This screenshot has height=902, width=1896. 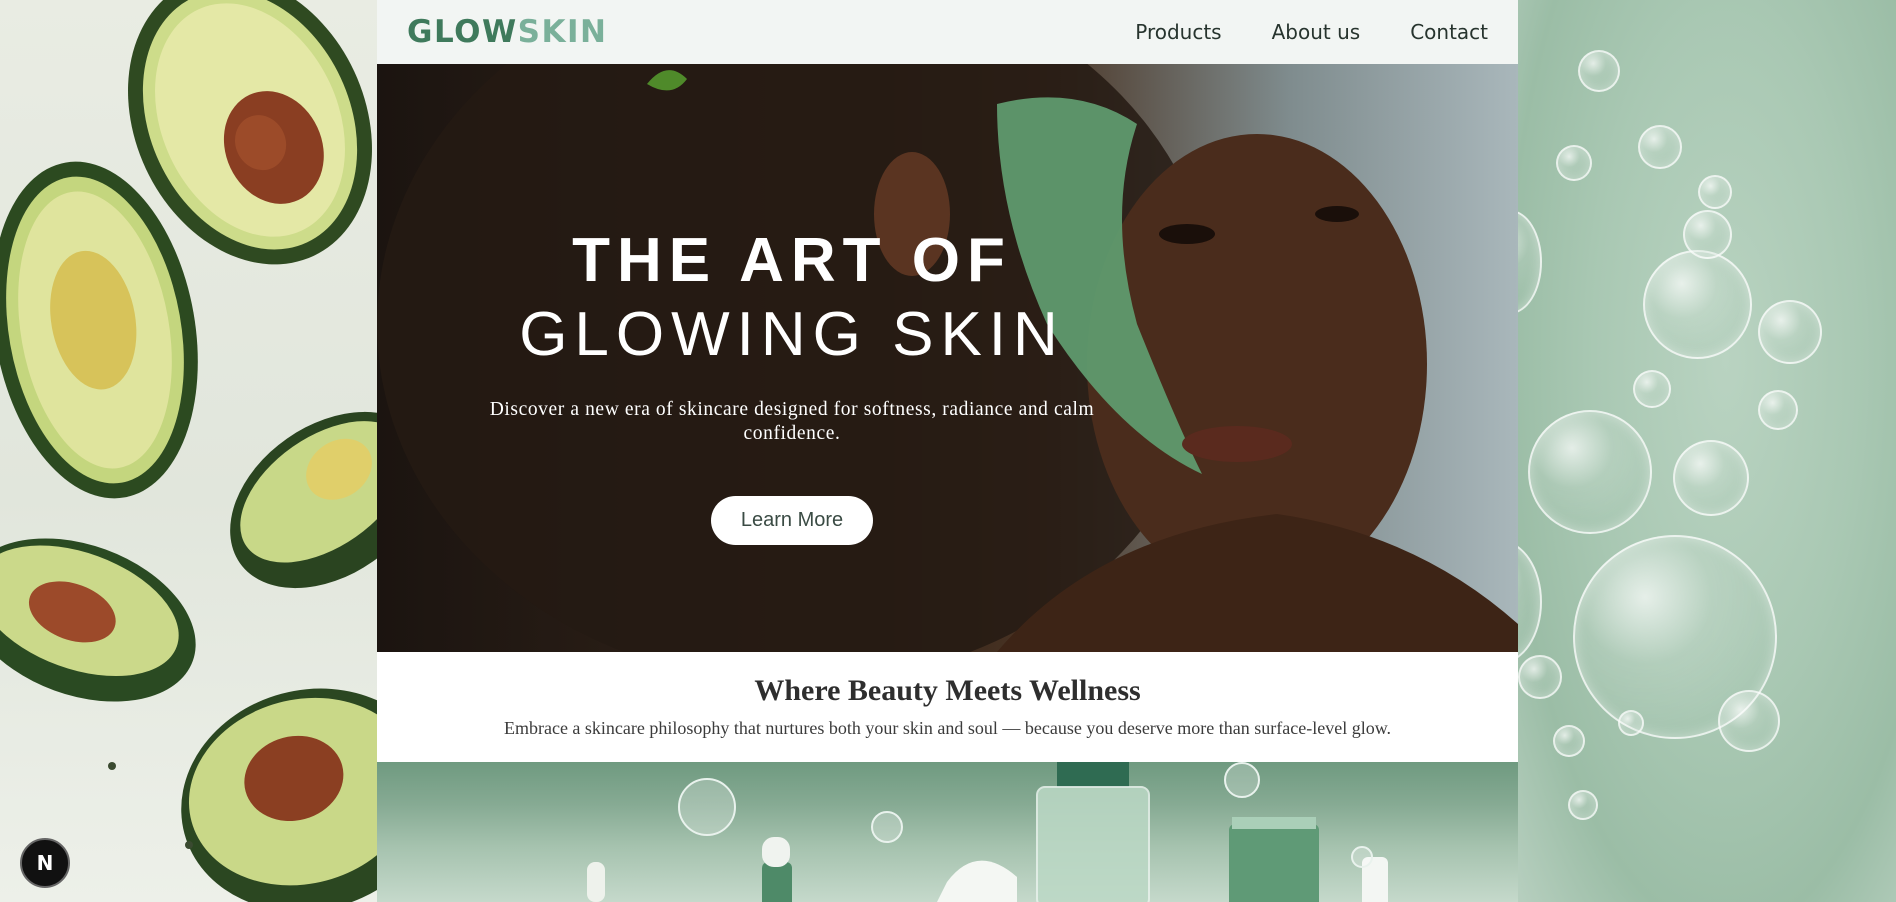 I want to click on nav-link-contact: Contact, so click(x=1449, y=32).